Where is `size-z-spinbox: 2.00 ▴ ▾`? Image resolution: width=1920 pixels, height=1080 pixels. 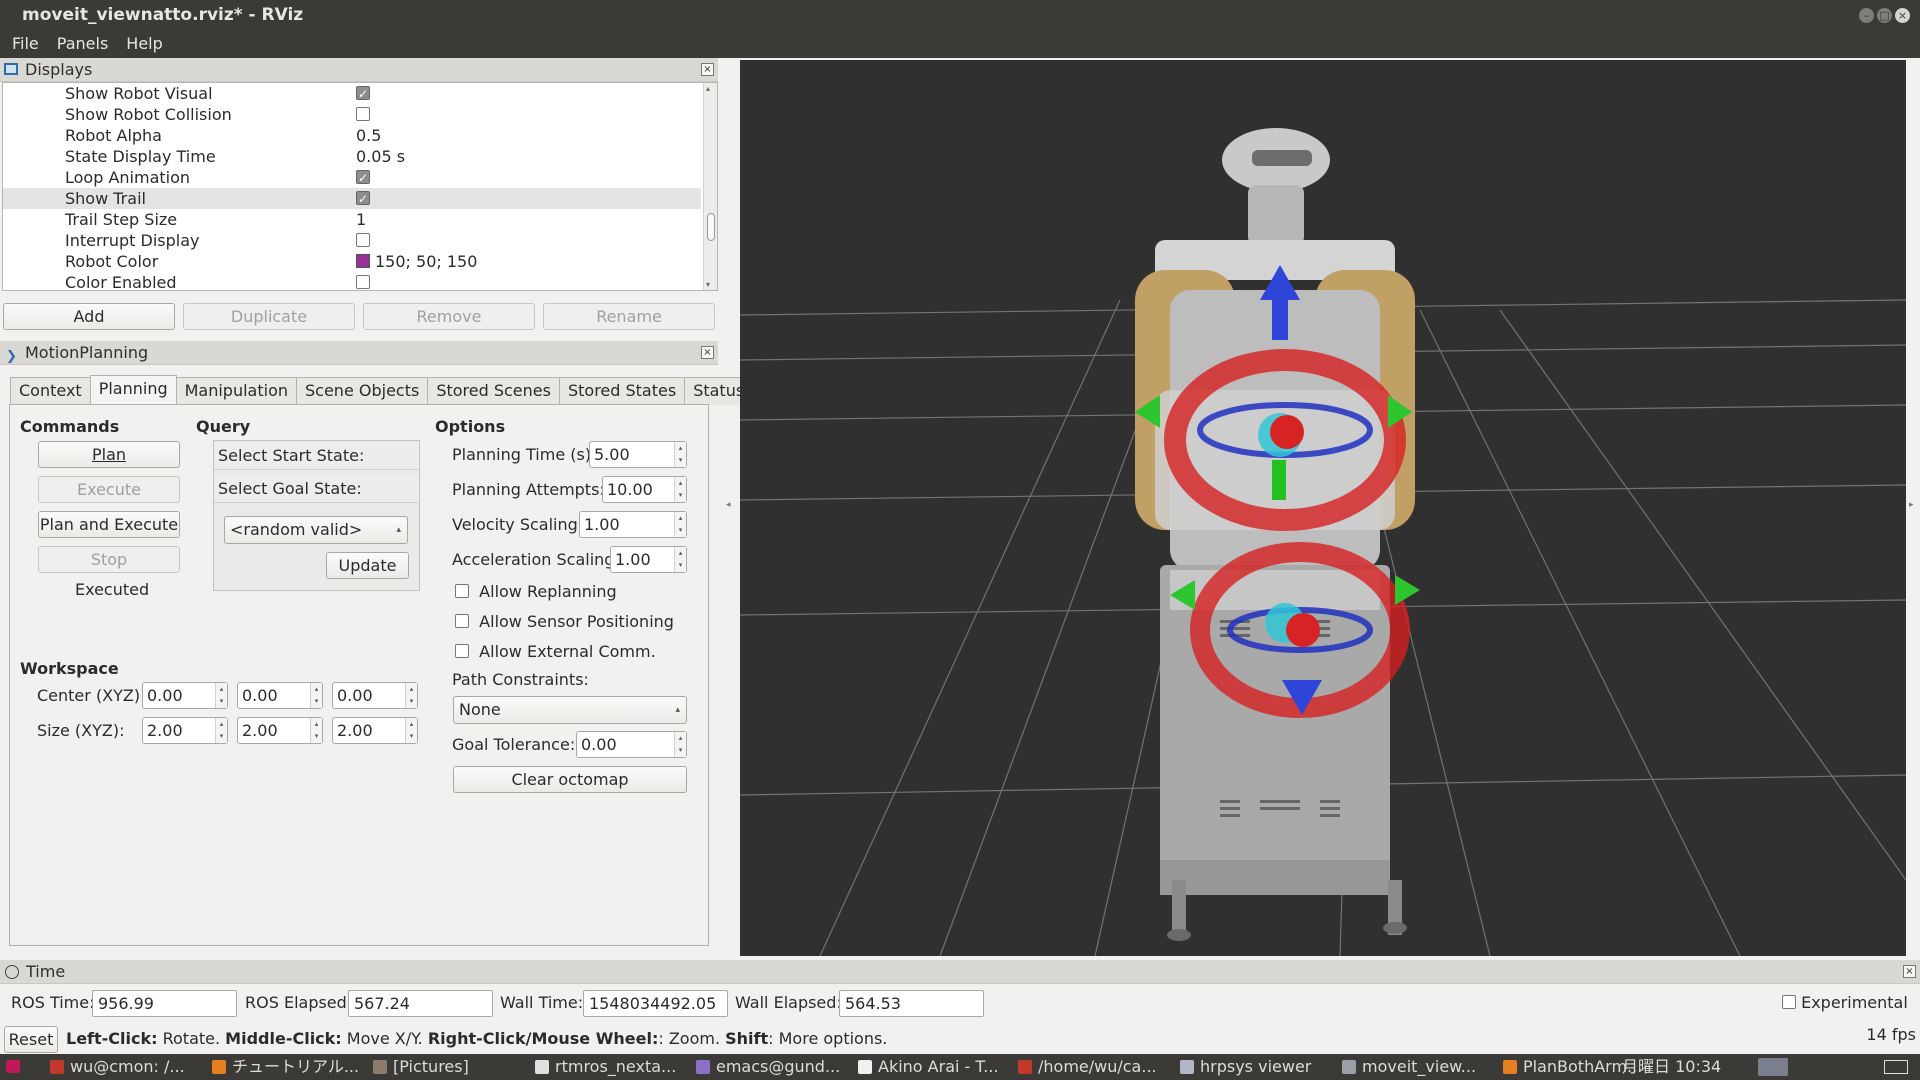
size-z-spinbox: 2.00 ▴ ▾ is located at coordinates (375, 730).